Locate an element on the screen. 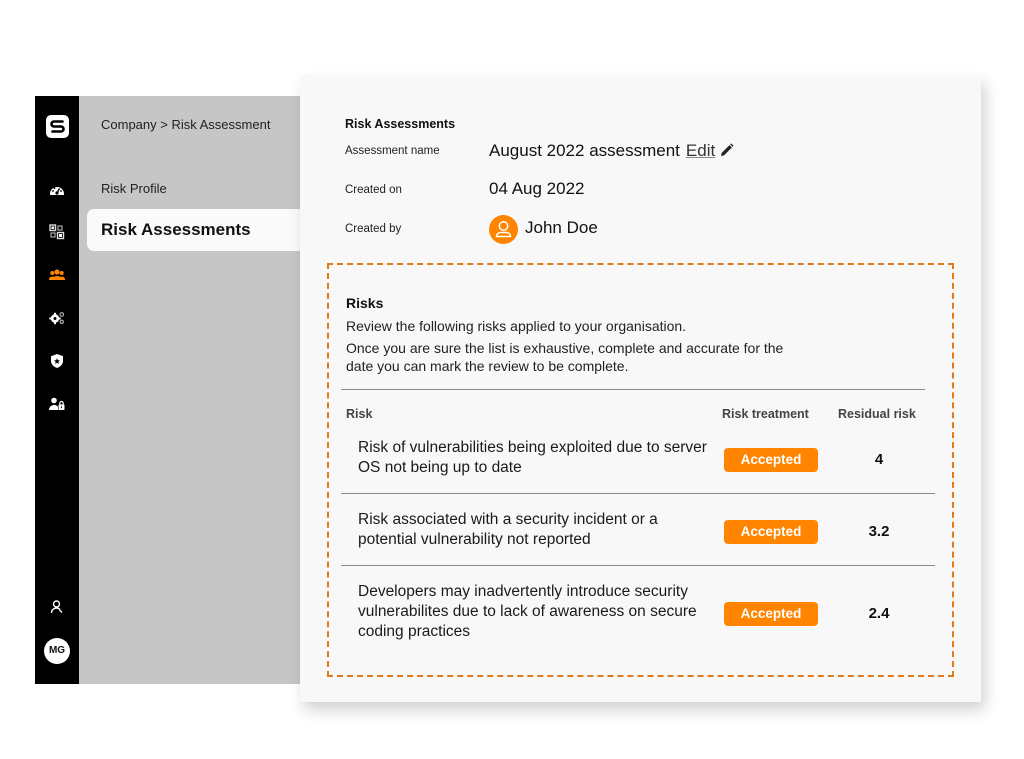 This screenshot has height=759, width=1024. column-header-treatment: Risk treatment is located at coordinates (765, 414).